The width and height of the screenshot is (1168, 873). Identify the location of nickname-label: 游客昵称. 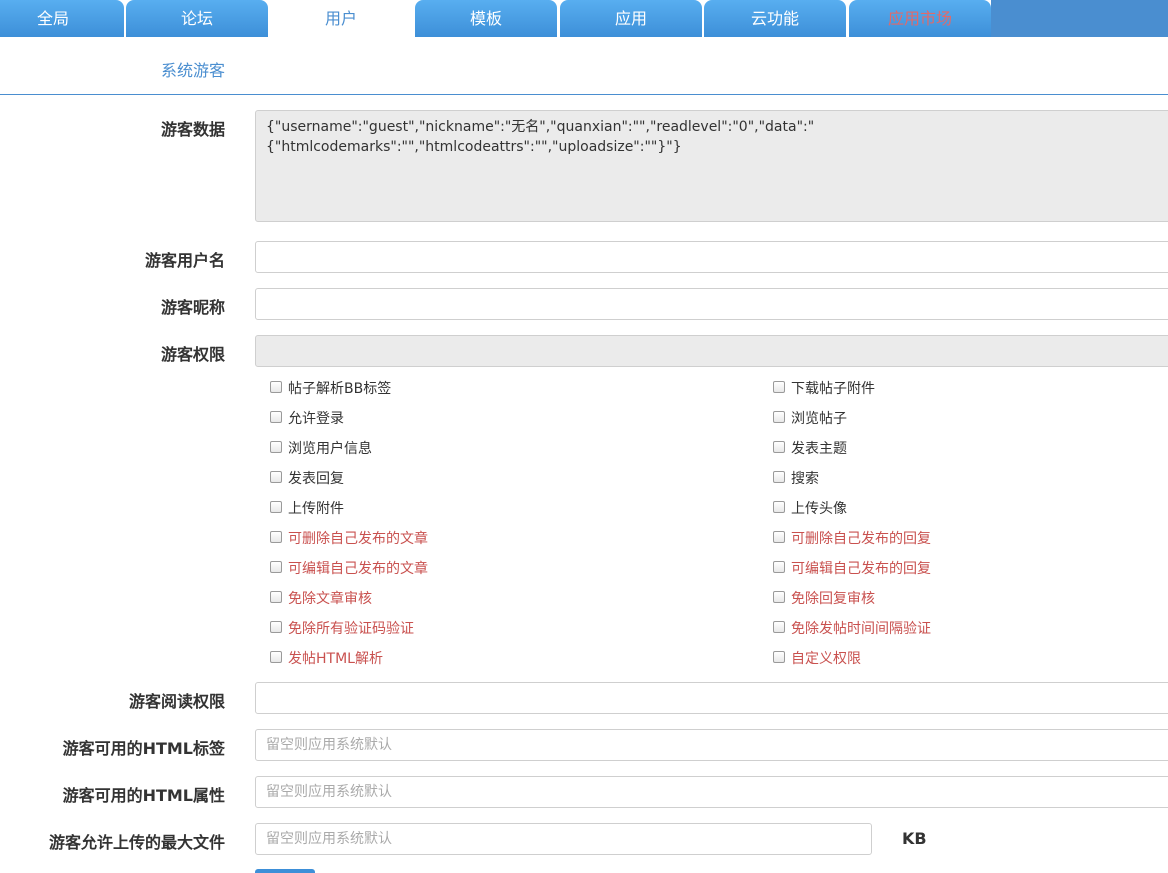
(192, 307).